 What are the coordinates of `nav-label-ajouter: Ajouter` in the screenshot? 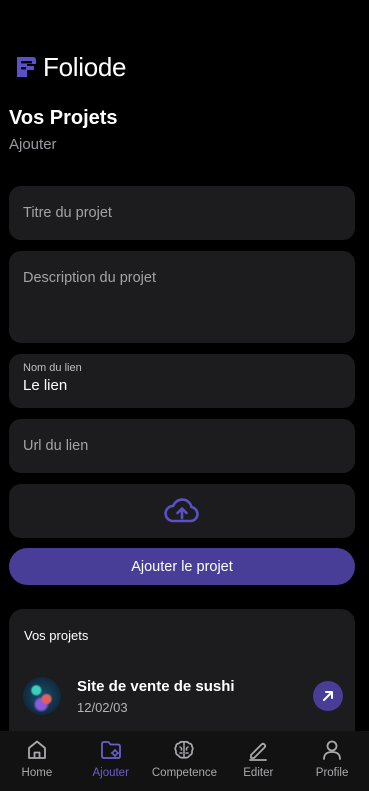 It's located at (110, 773).